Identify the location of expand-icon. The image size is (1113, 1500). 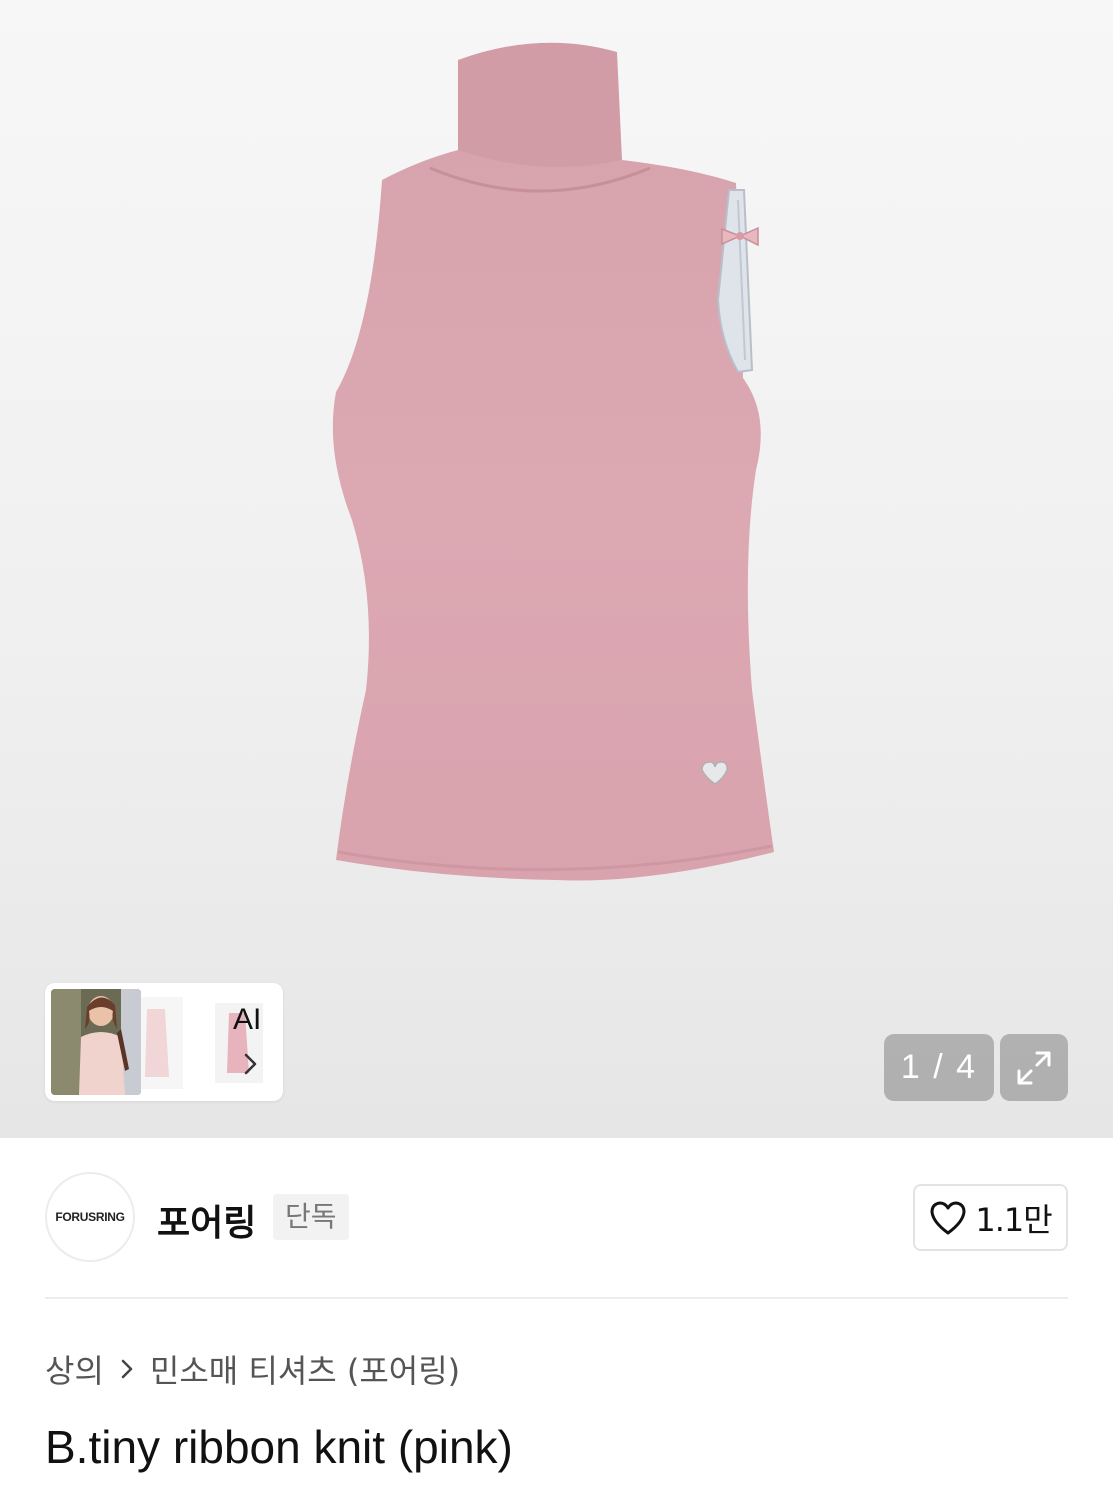
(1034, 1067).